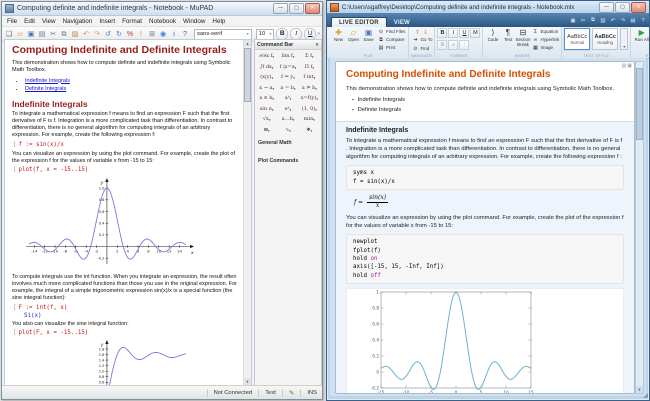  I want to click on font-size-select: 10 ▾, so click(265, 34).